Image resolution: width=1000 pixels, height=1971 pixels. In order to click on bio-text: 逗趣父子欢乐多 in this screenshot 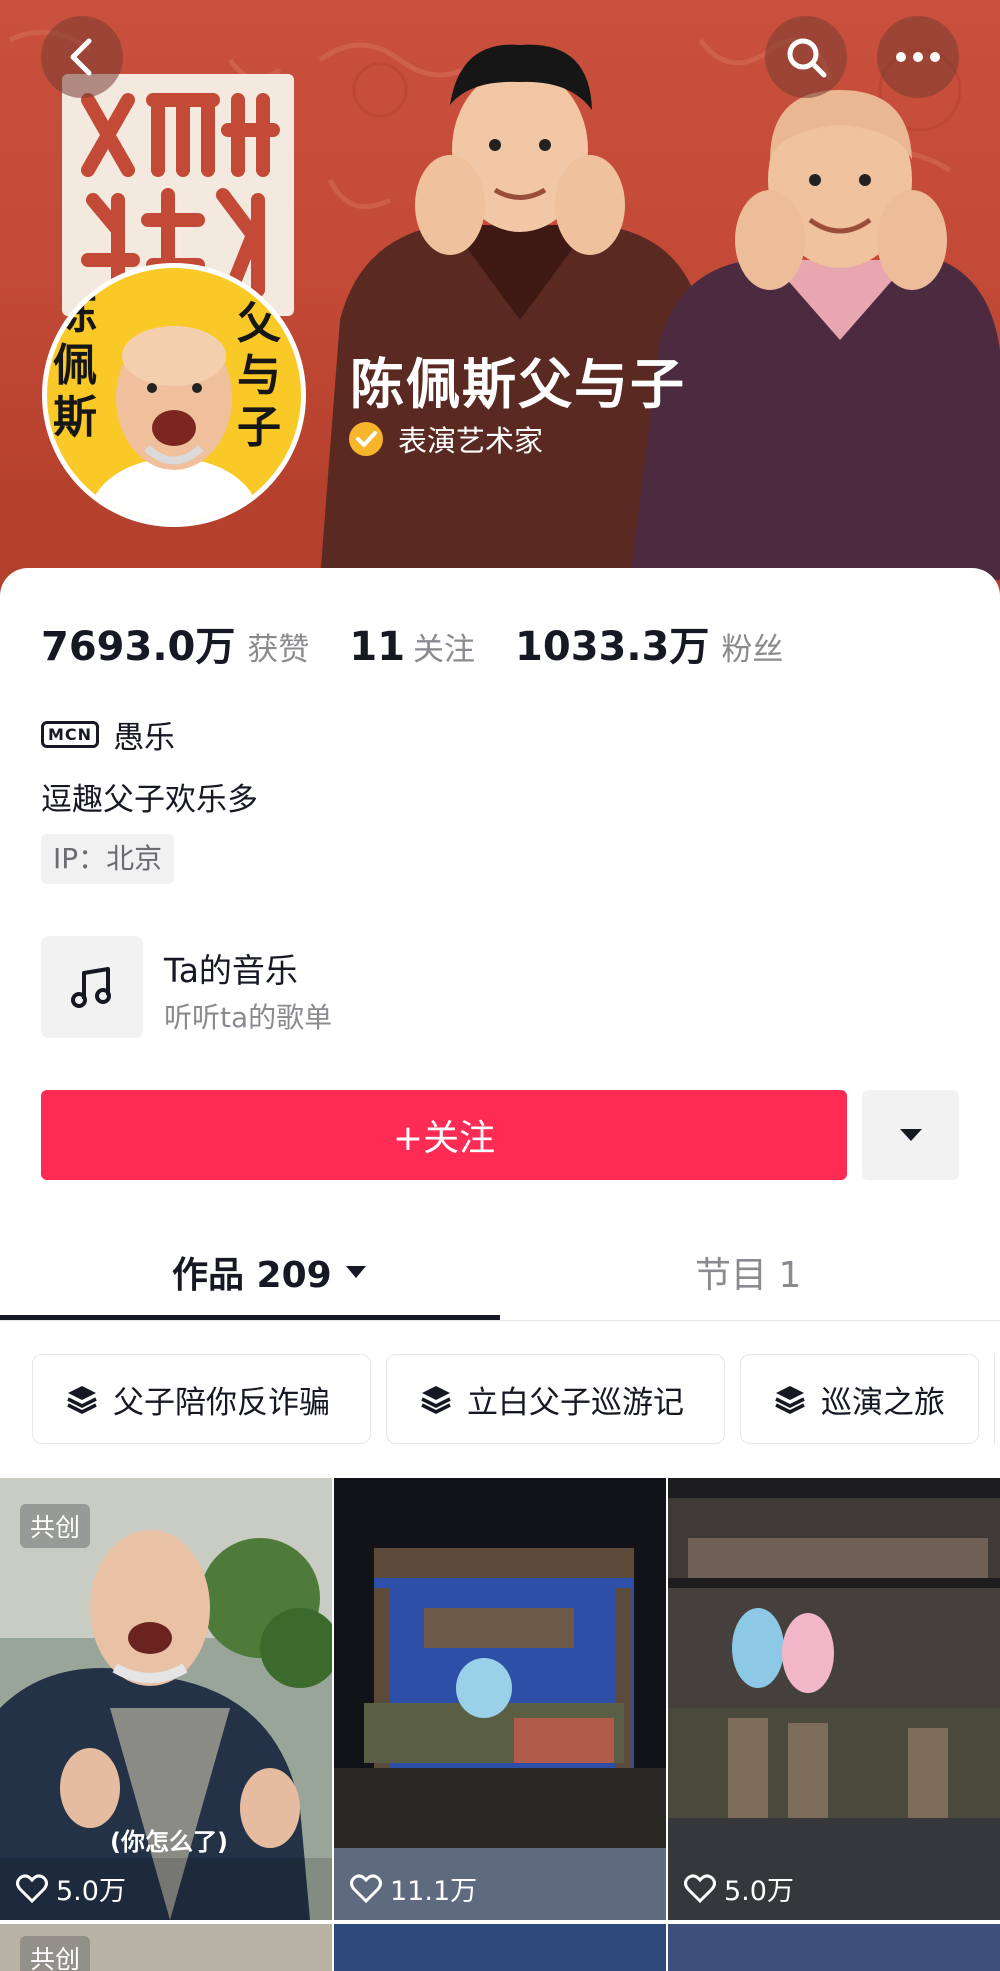, I will do `click(149, 800)`.